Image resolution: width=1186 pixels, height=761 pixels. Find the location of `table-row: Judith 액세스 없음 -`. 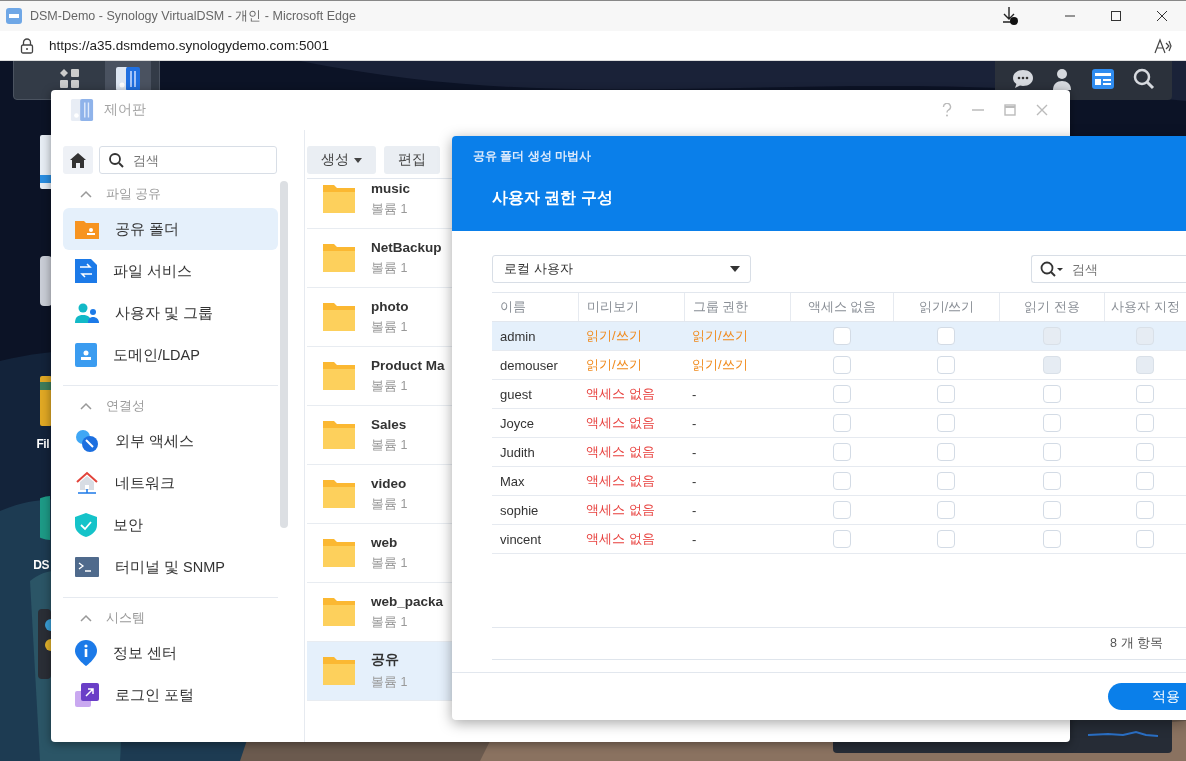

table-row: Judith 액세스 없음 - is located at coordinates (839, 452).